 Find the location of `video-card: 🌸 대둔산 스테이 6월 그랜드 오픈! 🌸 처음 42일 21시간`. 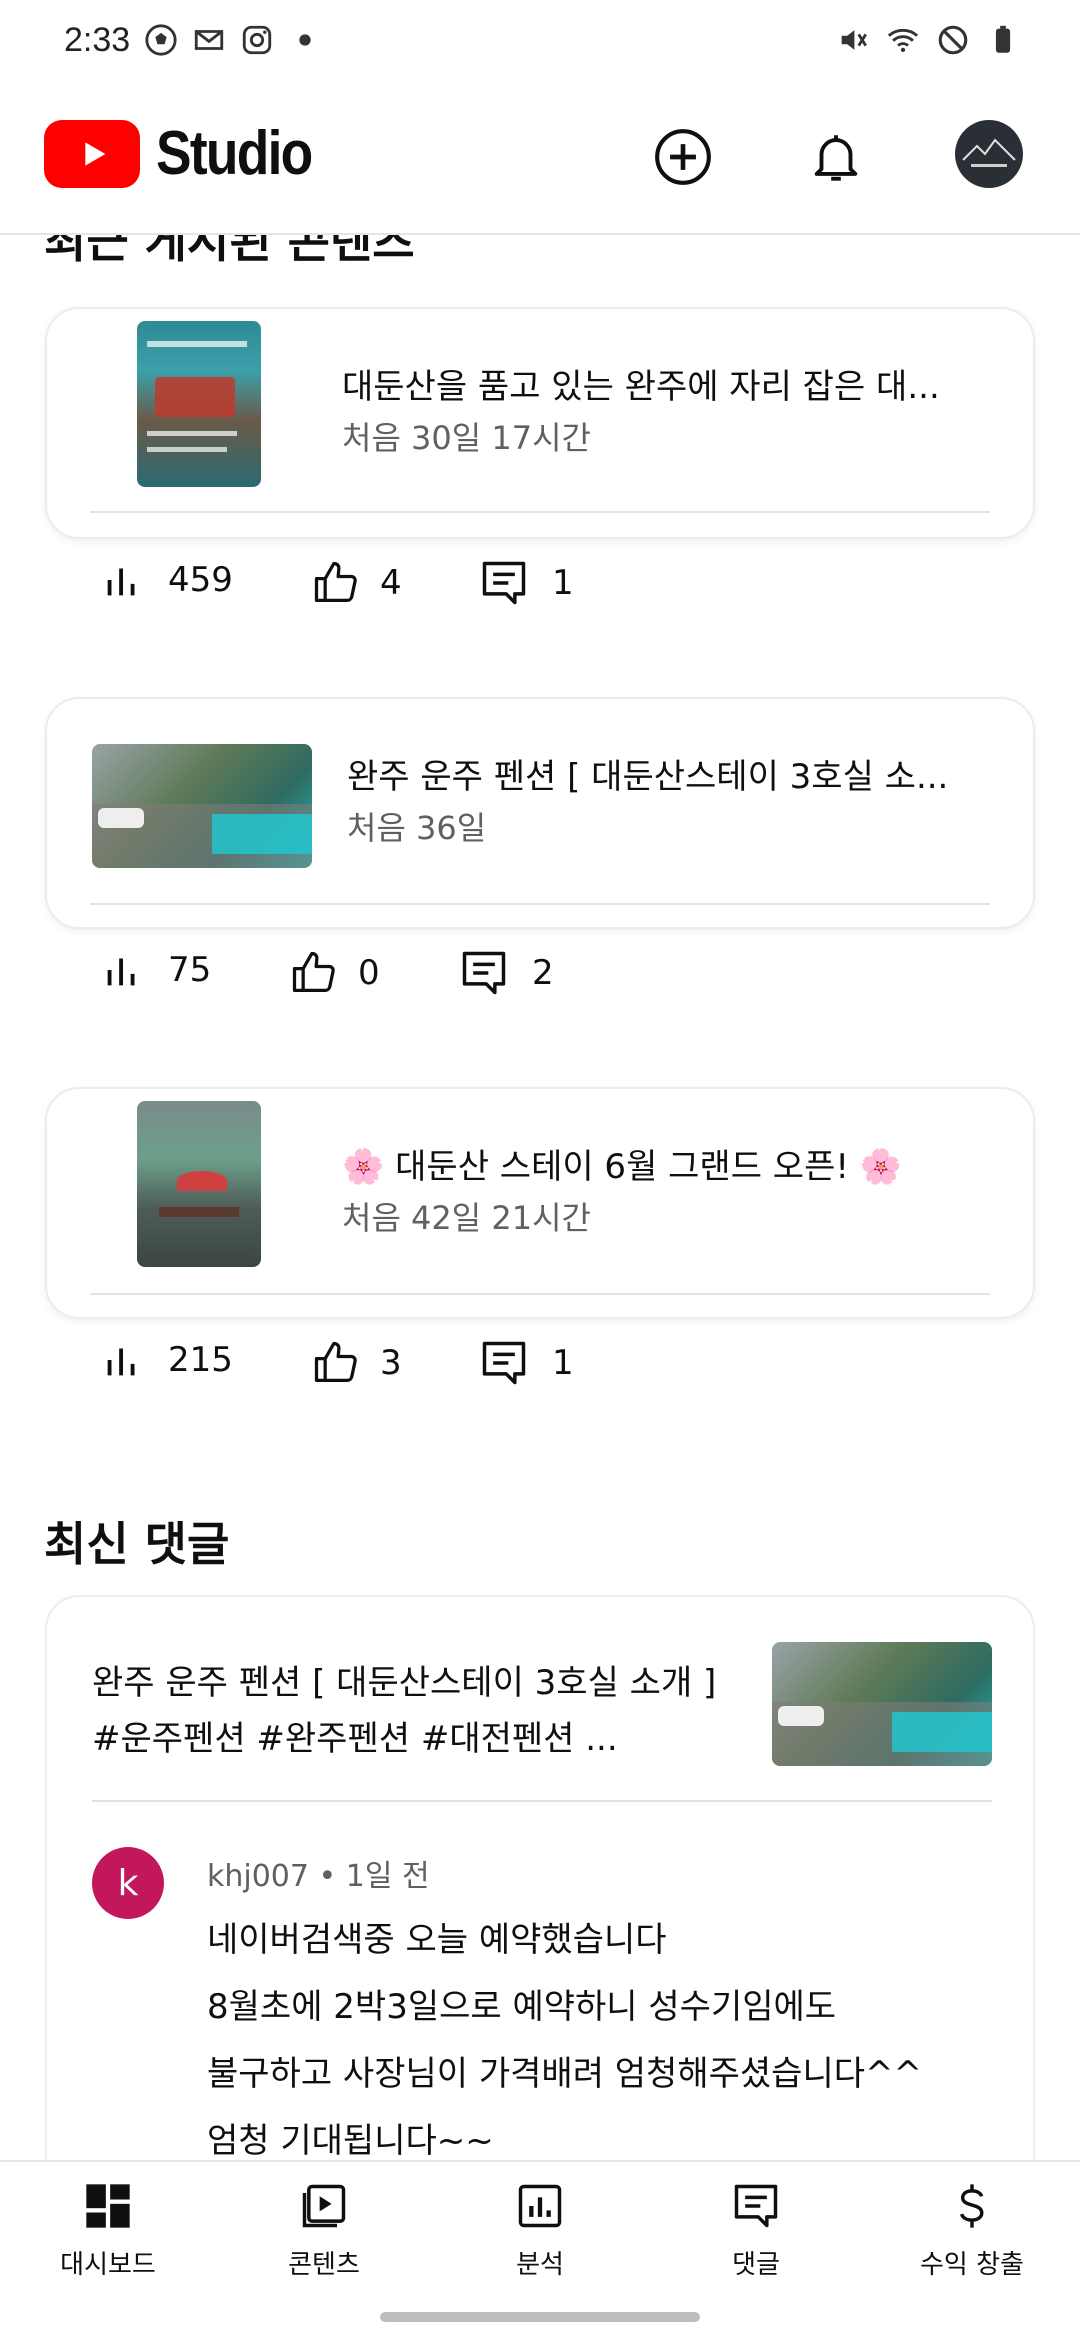

video-card: 🌸 대둔산 스테이 6월 그랜드 오픈! 🌸 처음 42일 21시간 is located at coordinates (540, 1203).